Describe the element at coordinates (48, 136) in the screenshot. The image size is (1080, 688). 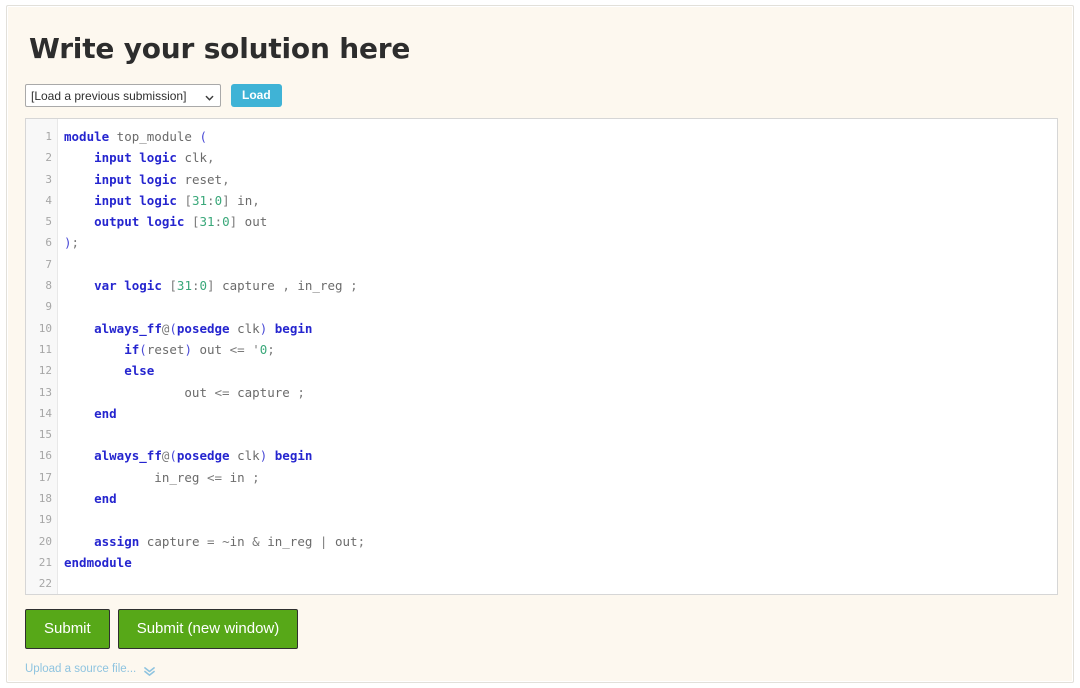
I see `line-number: 1` at that location.